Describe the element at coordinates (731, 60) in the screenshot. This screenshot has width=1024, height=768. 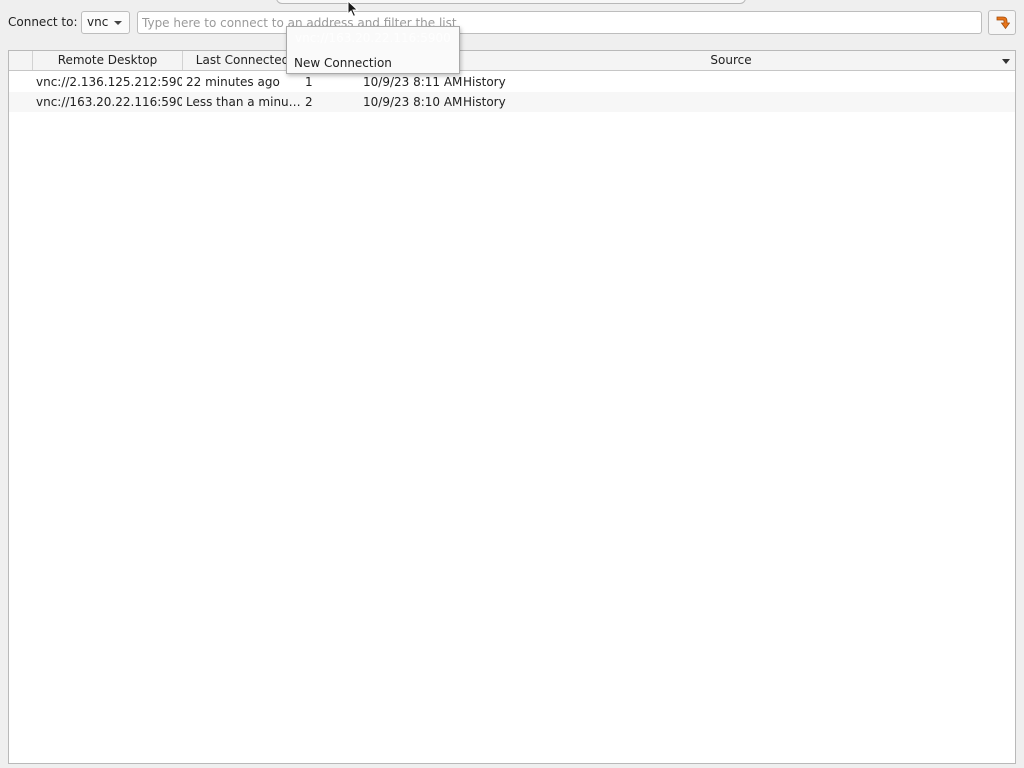
I see `header-source: Source` at that location.